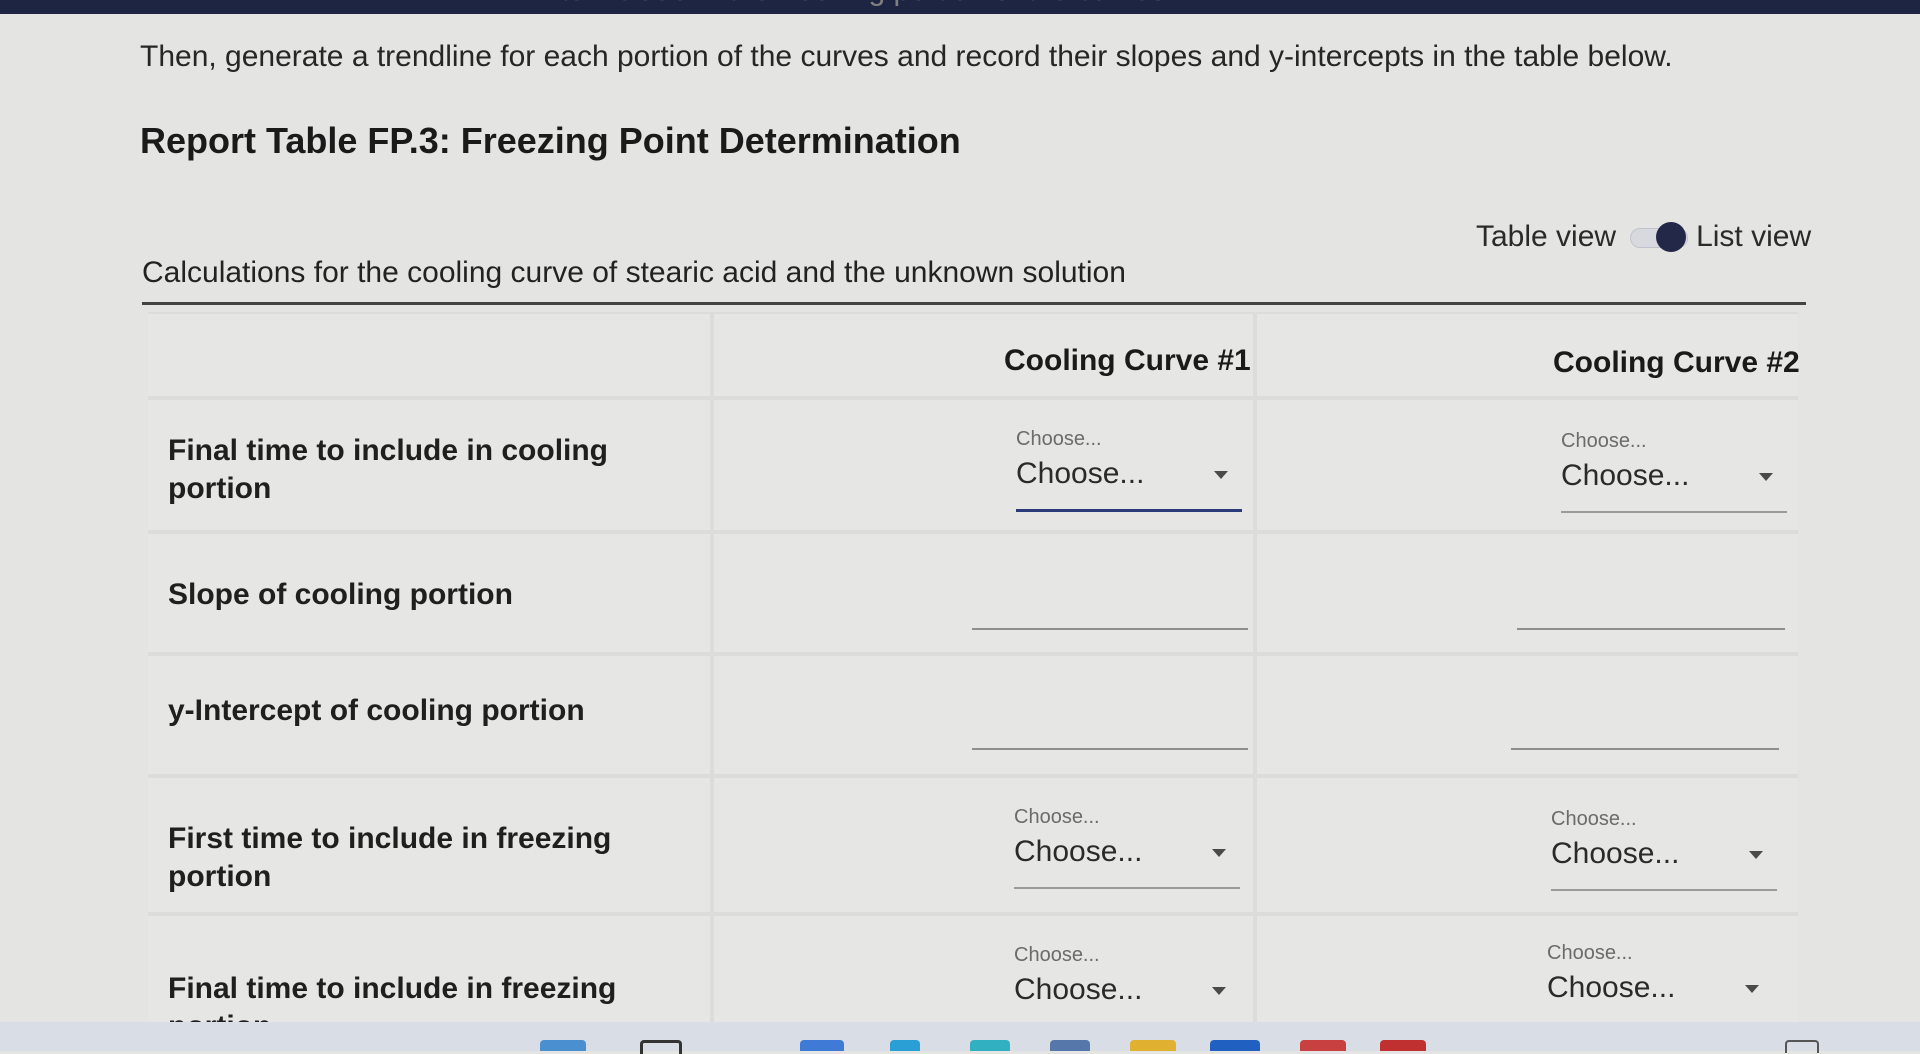 The width and height of the screenshot is (1920, 1054). I want to click on column-header-curve2: Cooling Curve #2, so click(1676, 362).